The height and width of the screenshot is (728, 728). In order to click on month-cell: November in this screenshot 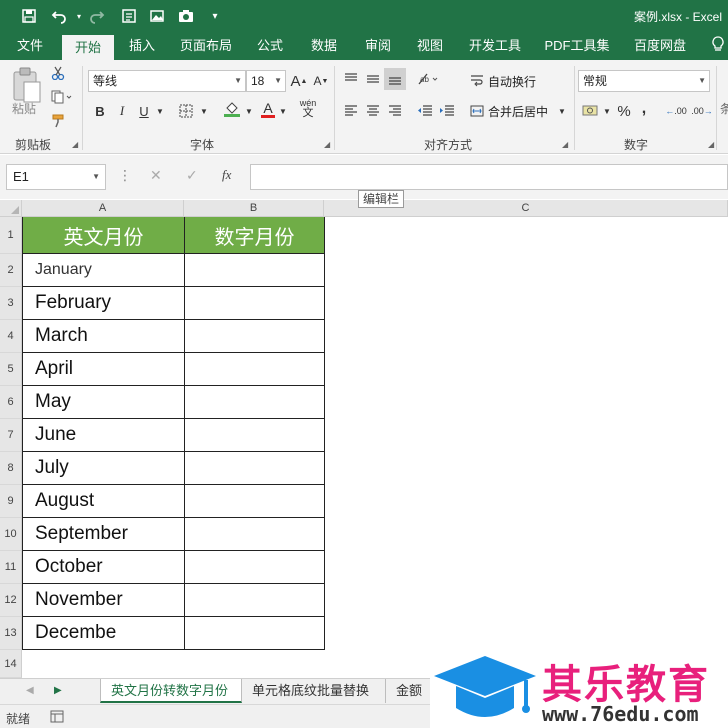, I will do `click(104, 600)`.